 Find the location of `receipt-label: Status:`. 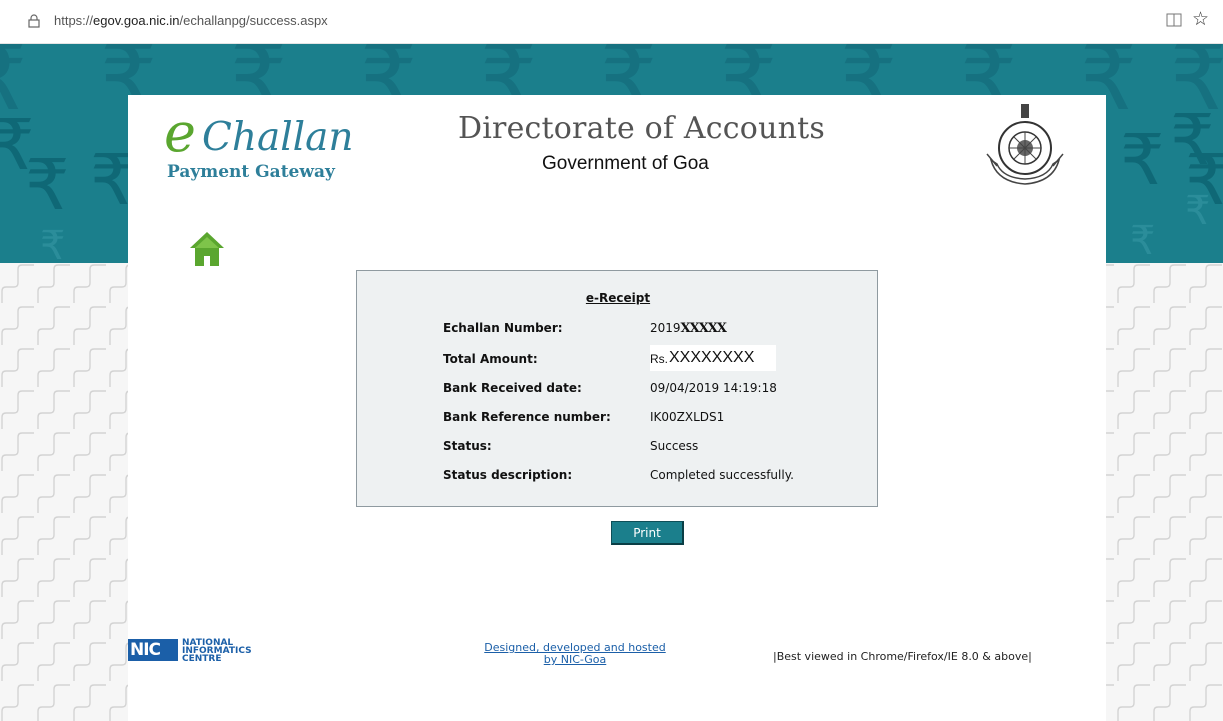

receipt-label: Status: is located at coordinates (467, 446).